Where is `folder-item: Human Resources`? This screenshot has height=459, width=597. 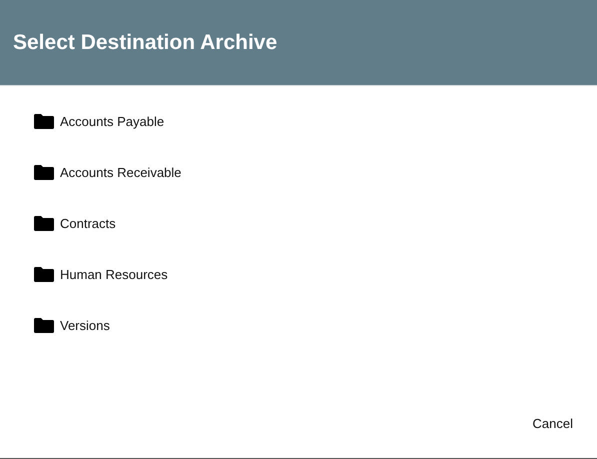 folder-item: Human Resources is located at coordinates (315, 274).